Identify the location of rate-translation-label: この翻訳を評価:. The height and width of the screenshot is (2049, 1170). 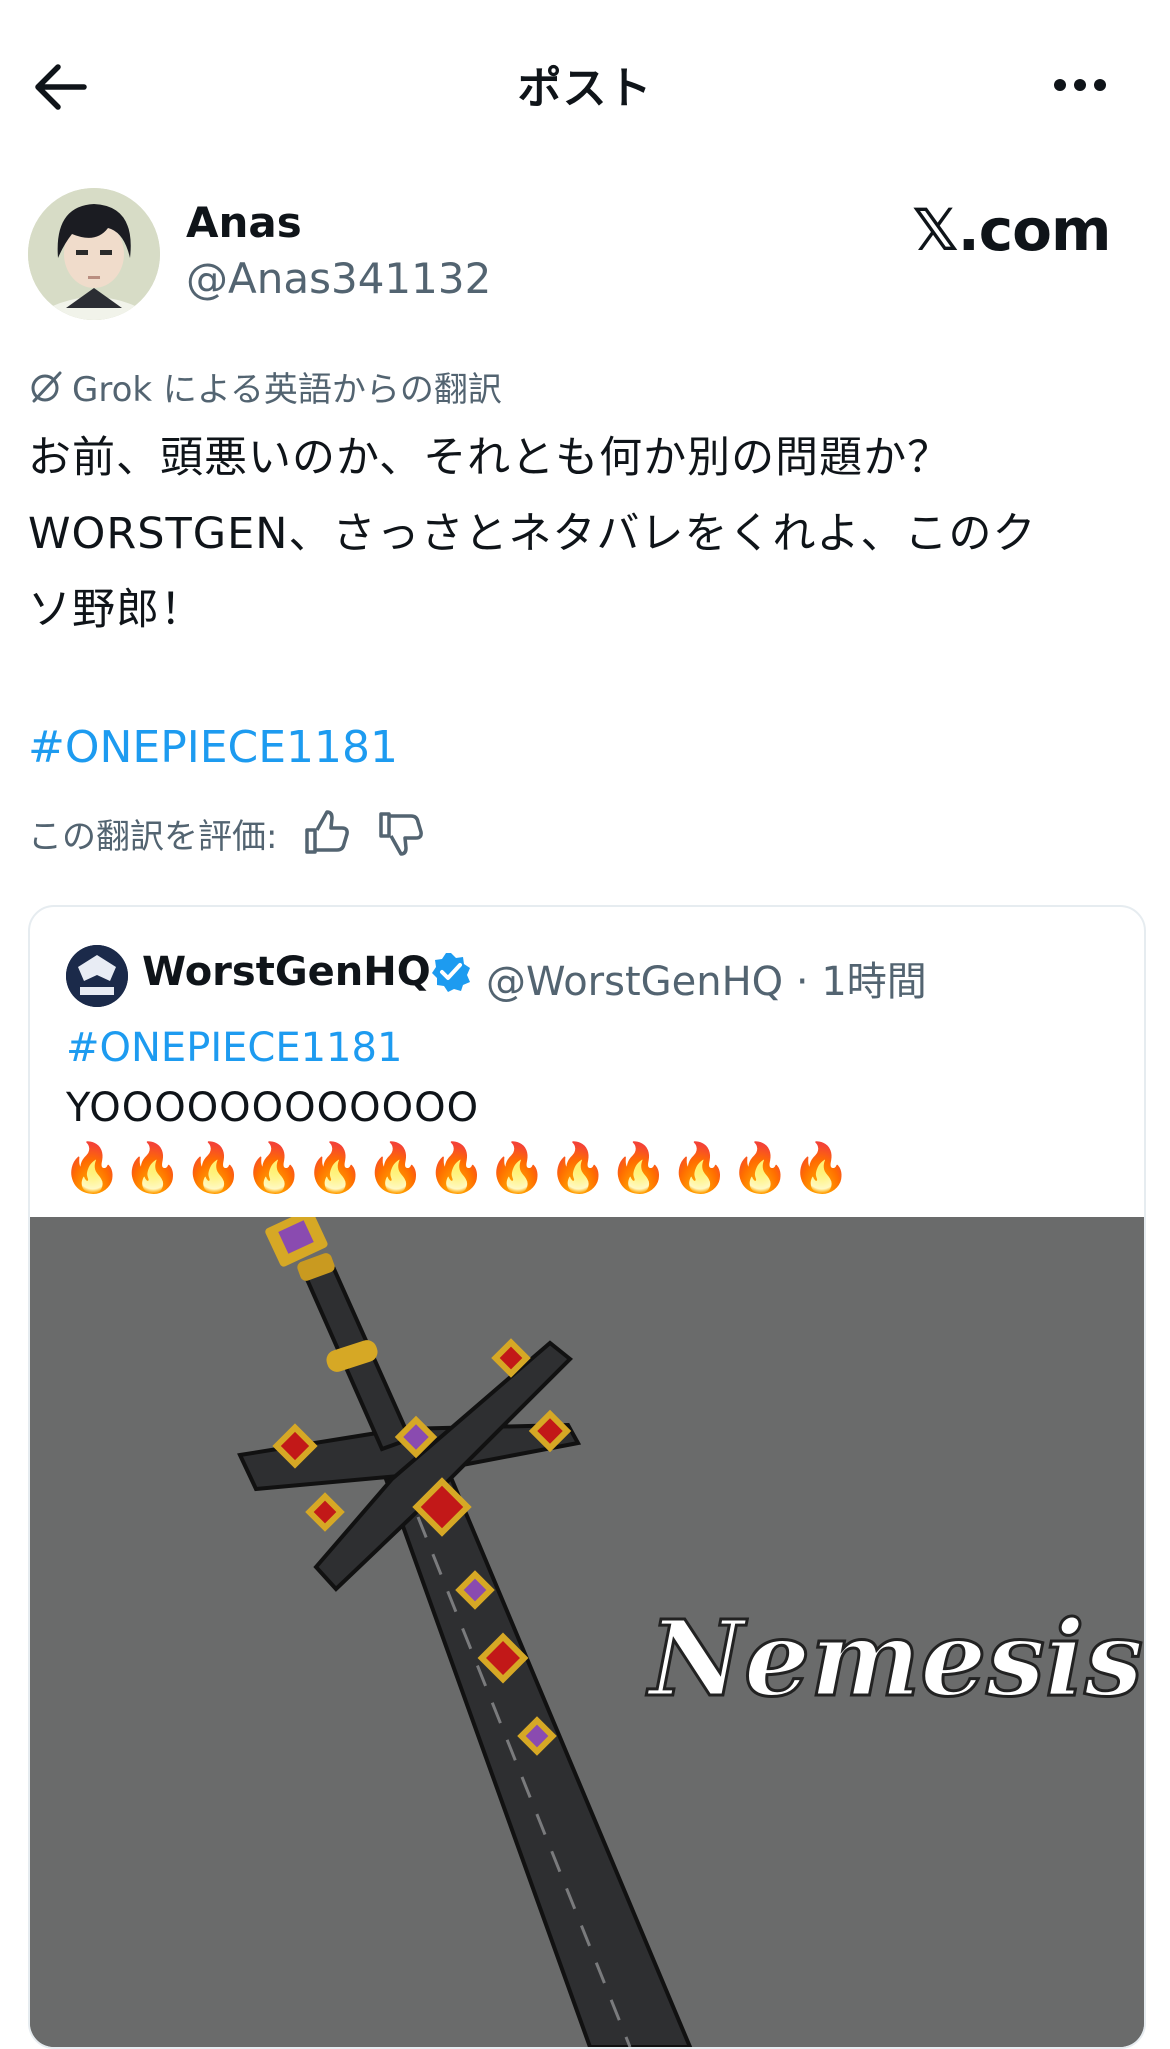
(153, 836).